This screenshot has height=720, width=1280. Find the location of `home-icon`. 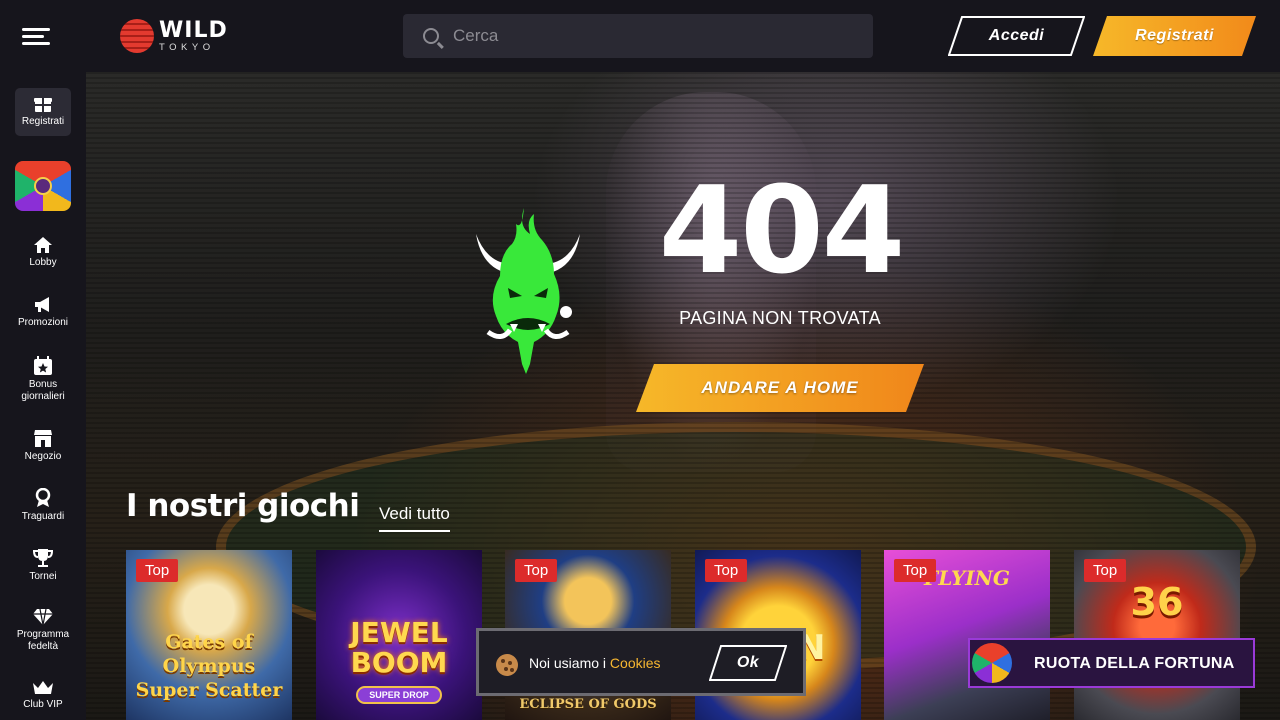

home-icon is located at coordinates (43, 245).